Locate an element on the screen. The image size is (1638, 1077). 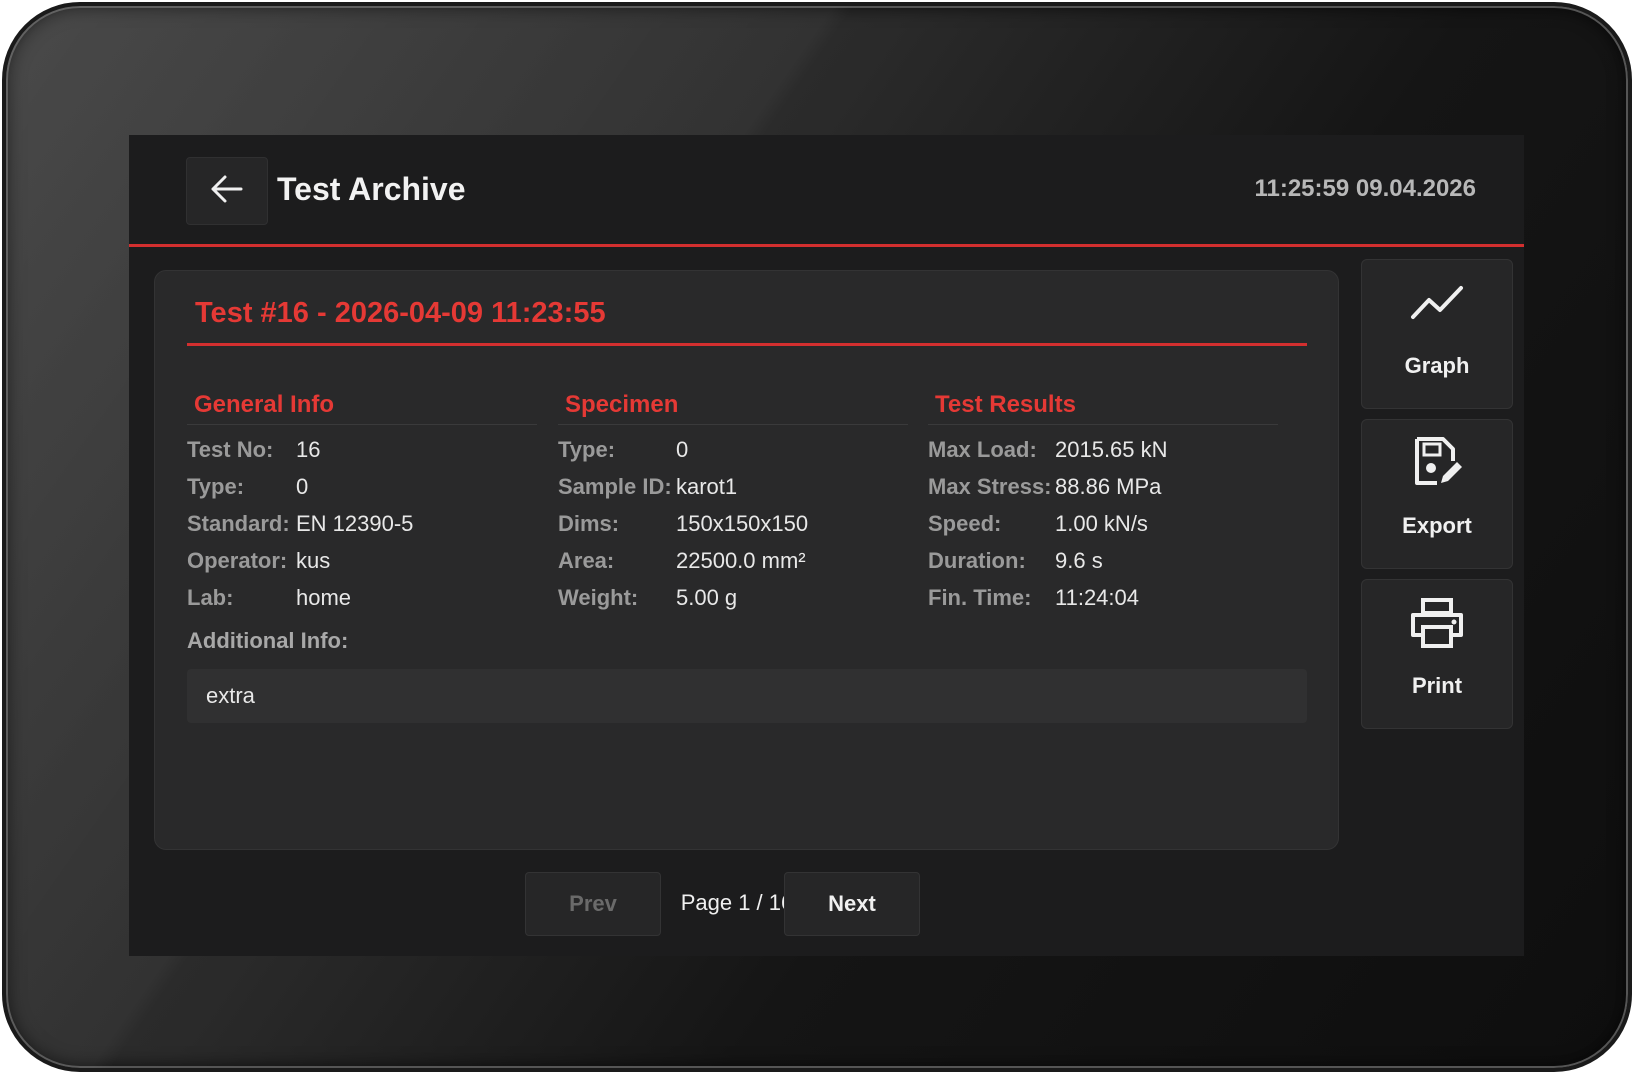
row-label: Standard: is located at coordinates (238, 523).